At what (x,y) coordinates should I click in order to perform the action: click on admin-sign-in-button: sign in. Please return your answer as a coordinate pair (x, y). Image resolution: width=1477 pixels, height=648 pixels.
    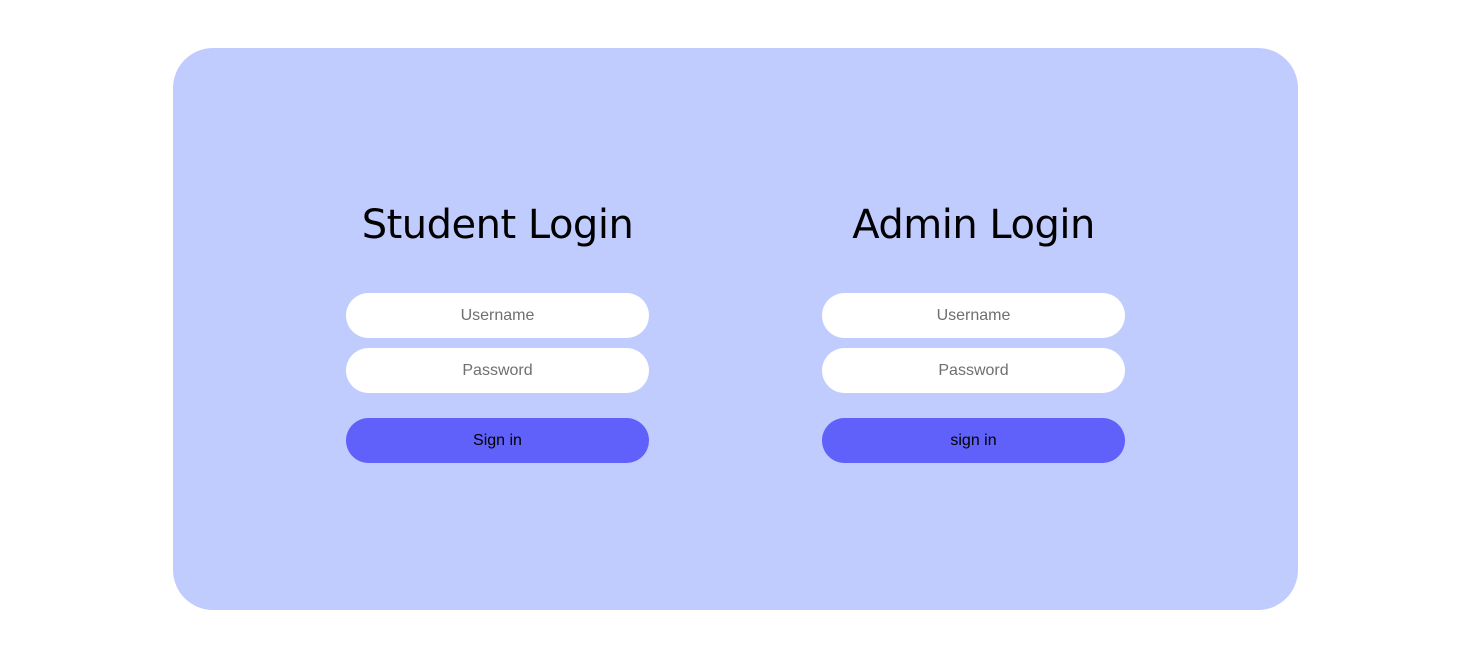
    Looking at the image, I should click on (973, 440).